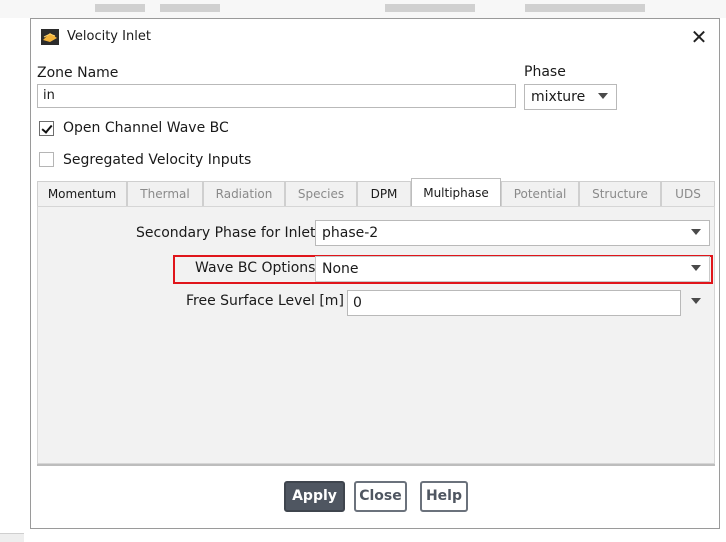 Image resolution: width=726 pixels, height=542 pixels. What do you see at coordinates (620, 194) in the screenshot?
I see `tab-structure: Structure` at bounding box center [620, 194].